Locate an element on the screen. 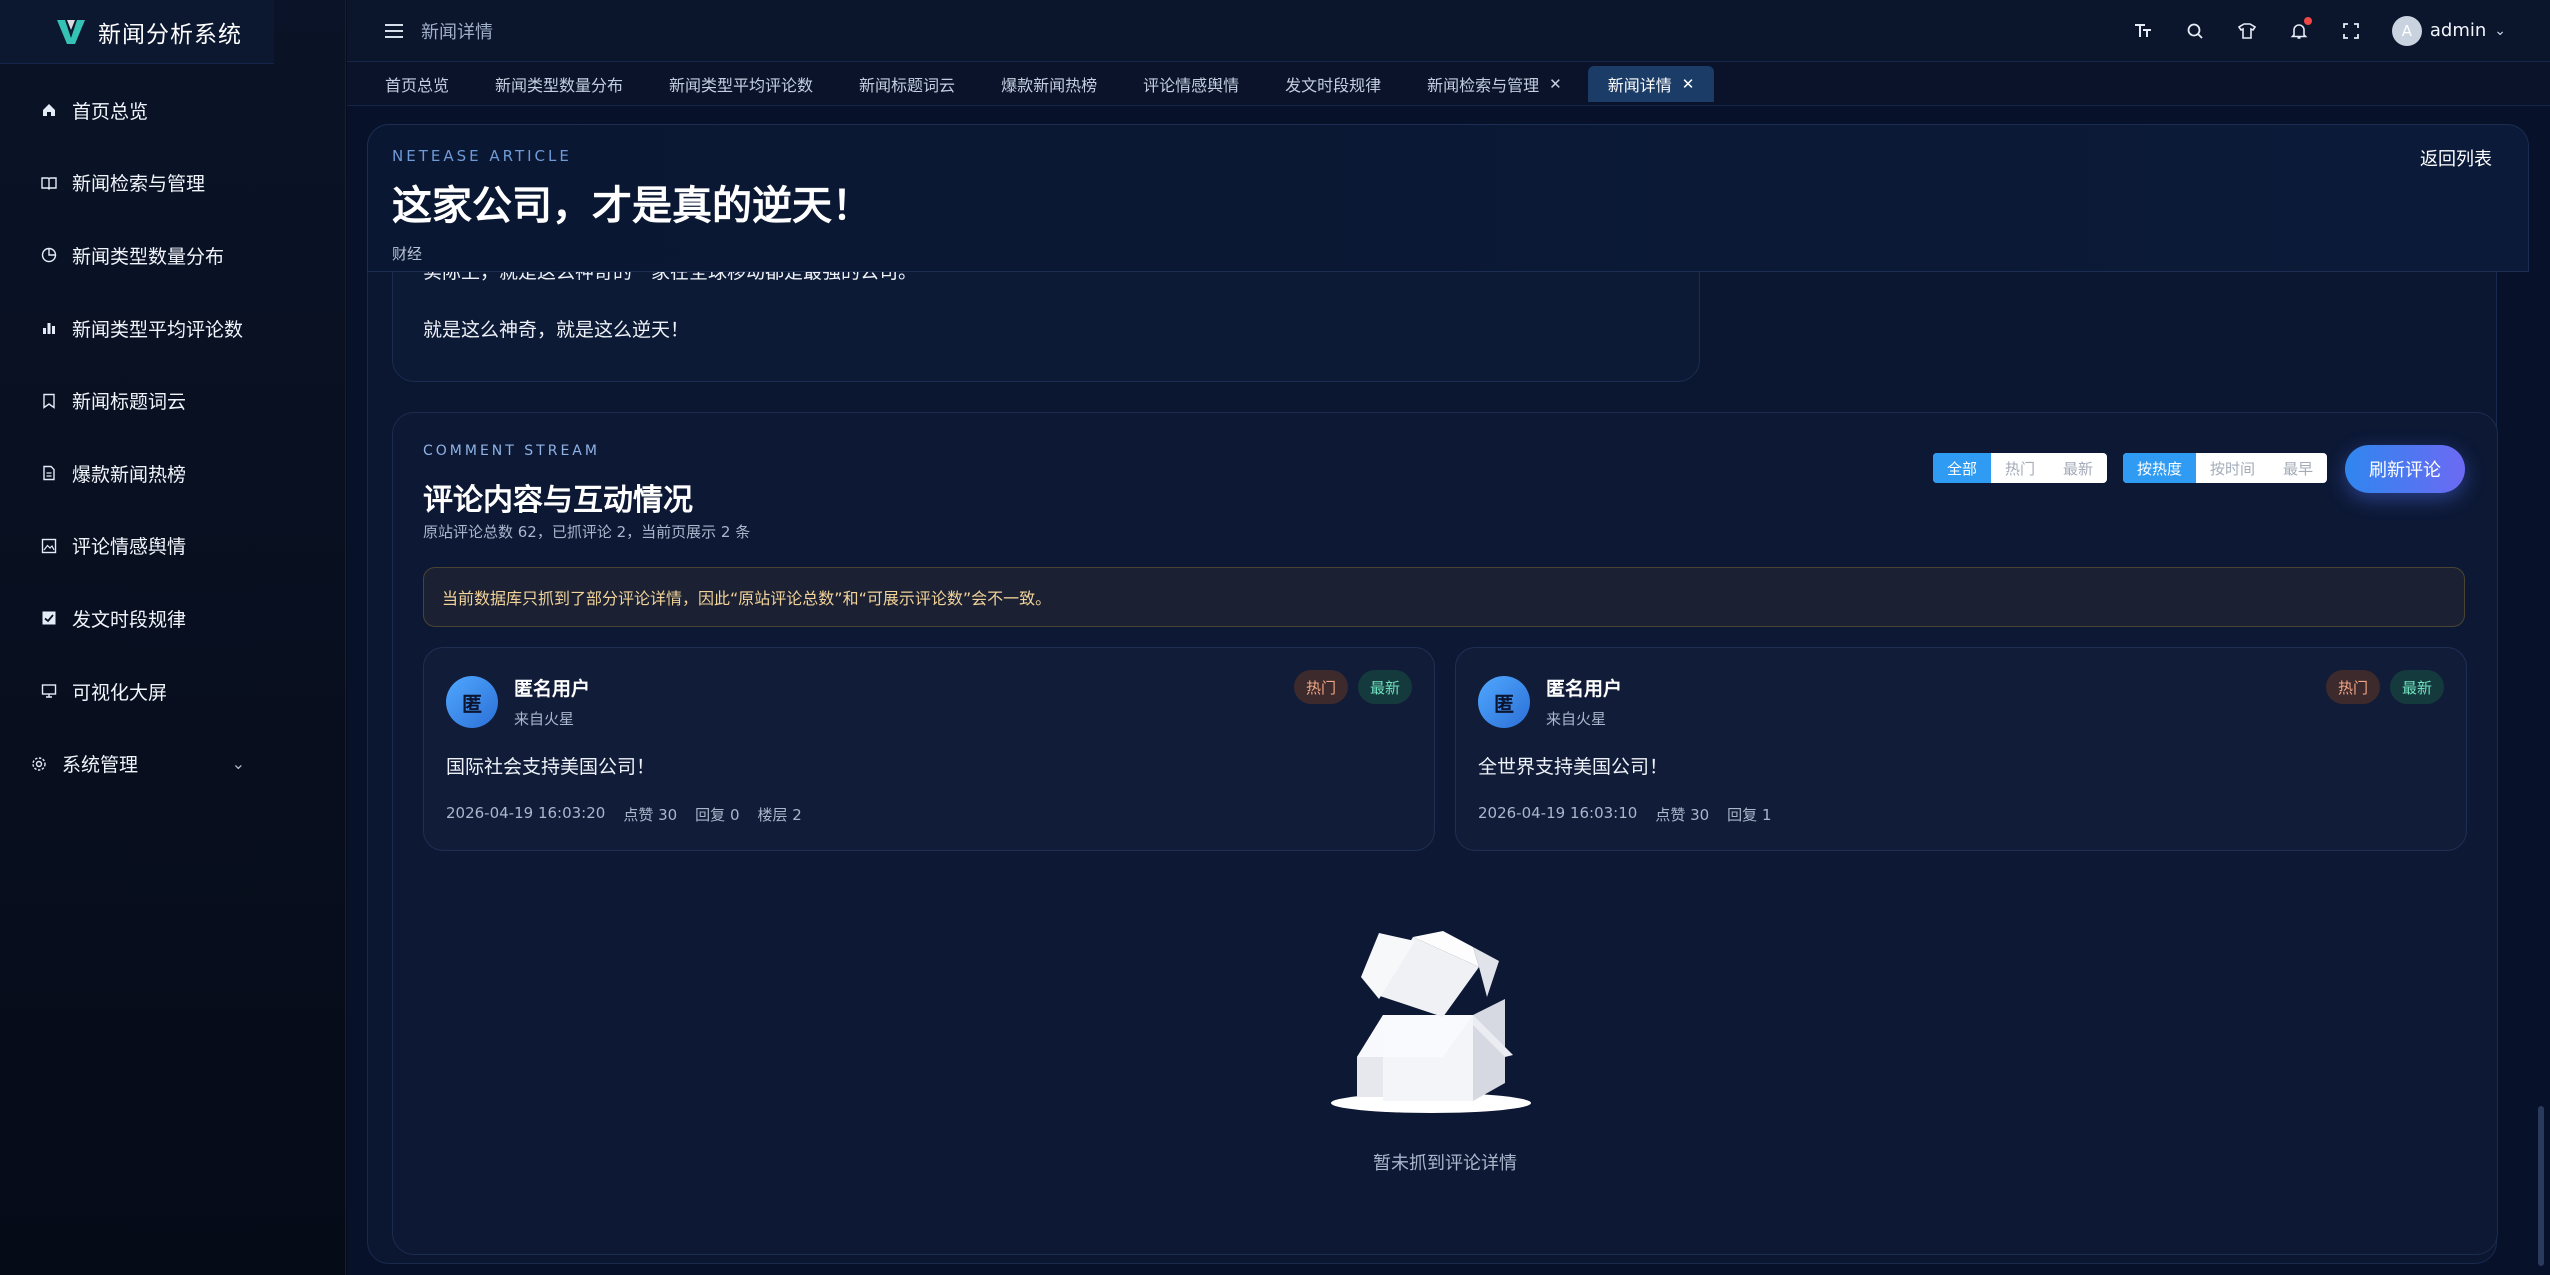 The image size is (2550, 1275). comment-sort-segment: 按热度 按时间 最早 is located at coordinates (2225, 468).